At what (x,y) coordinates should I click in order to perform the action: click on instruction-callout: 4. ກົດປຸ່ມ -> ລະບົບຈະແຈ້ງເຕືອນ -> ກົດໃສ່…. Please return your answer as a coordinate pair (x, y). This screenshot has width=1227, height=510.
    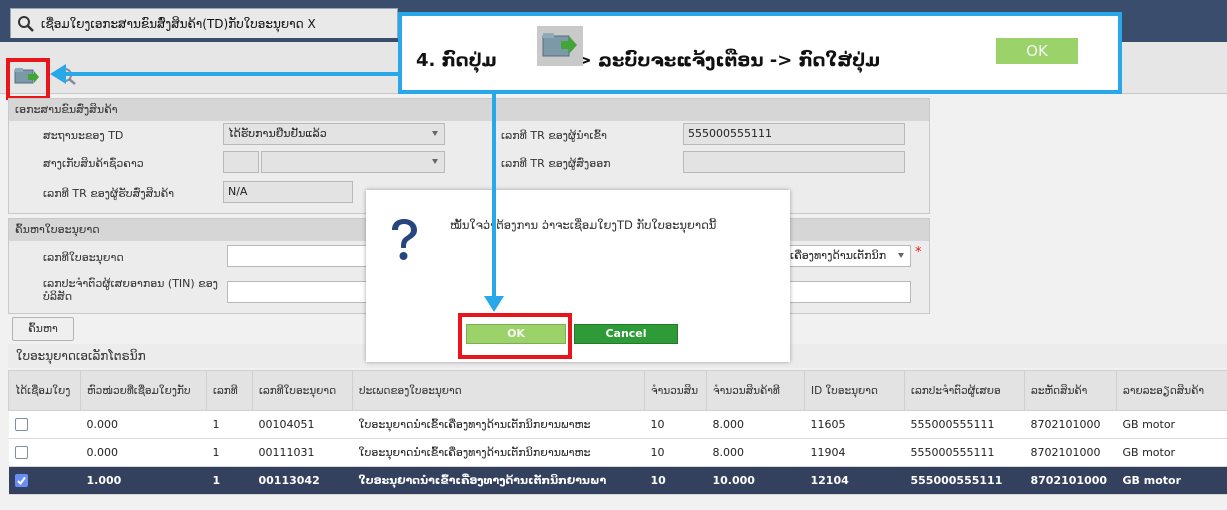
    Looking at the image, I should click on (760, 53).